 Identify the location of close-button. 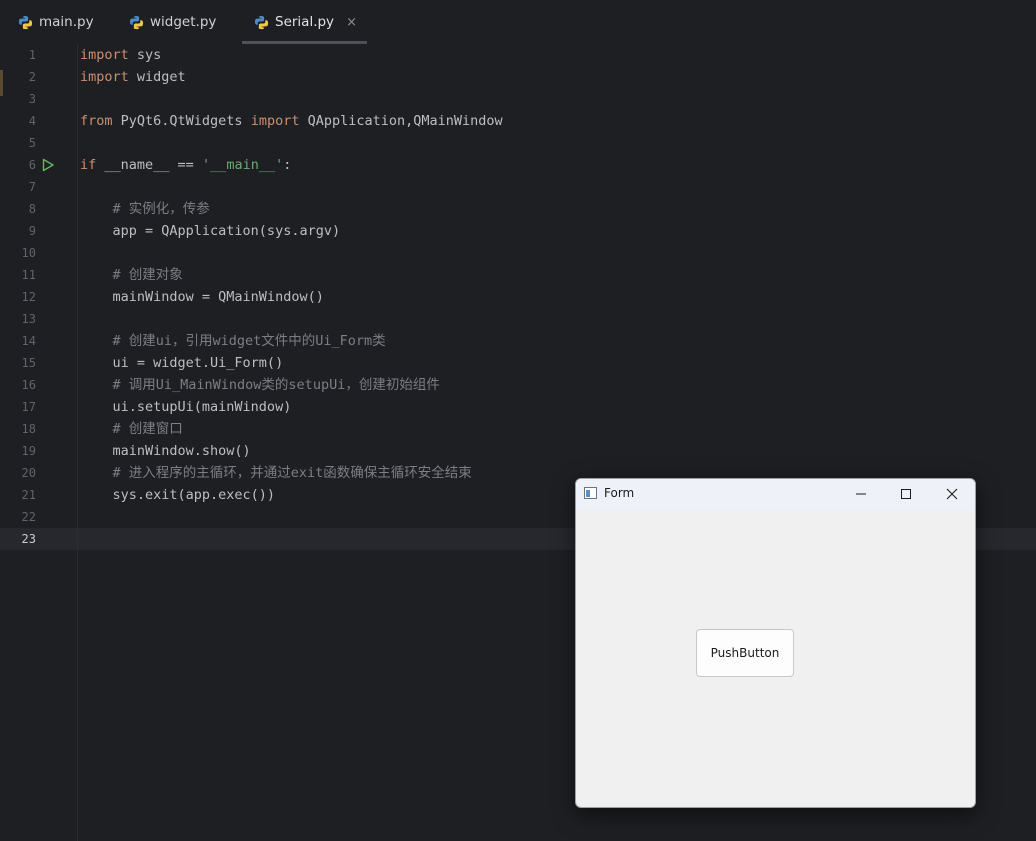
(952, 494).